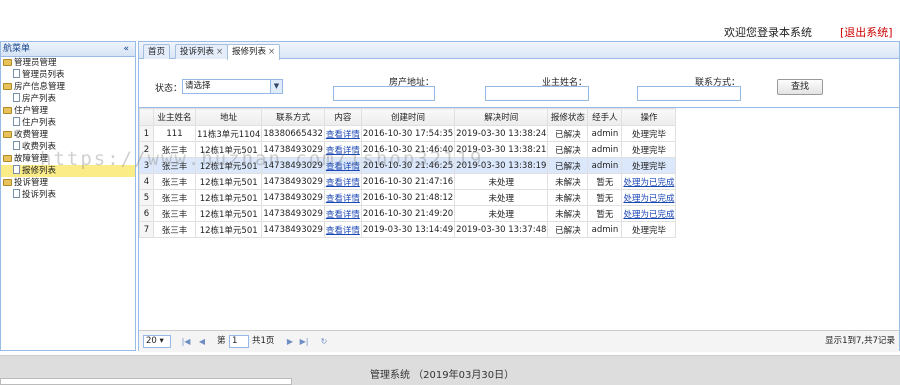  I want to click on column-header: 经手人, so click(605, 117).